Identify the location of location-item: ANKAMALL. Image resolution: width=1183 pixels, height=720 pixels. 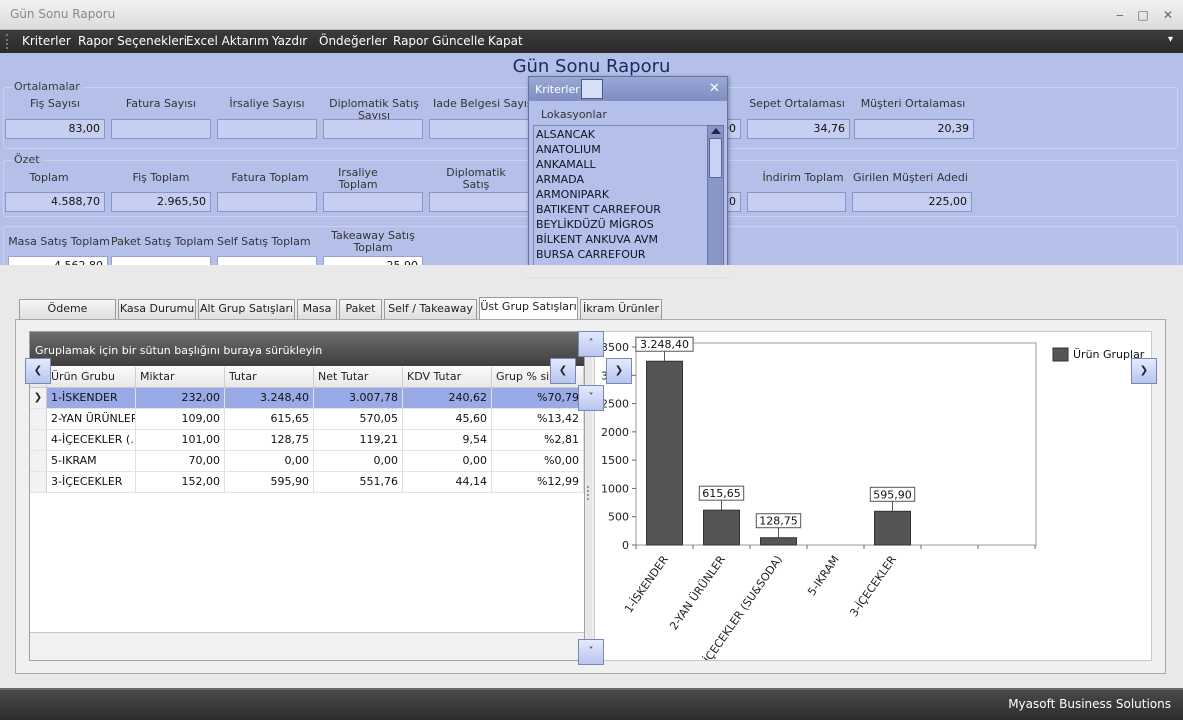
(566, 164).